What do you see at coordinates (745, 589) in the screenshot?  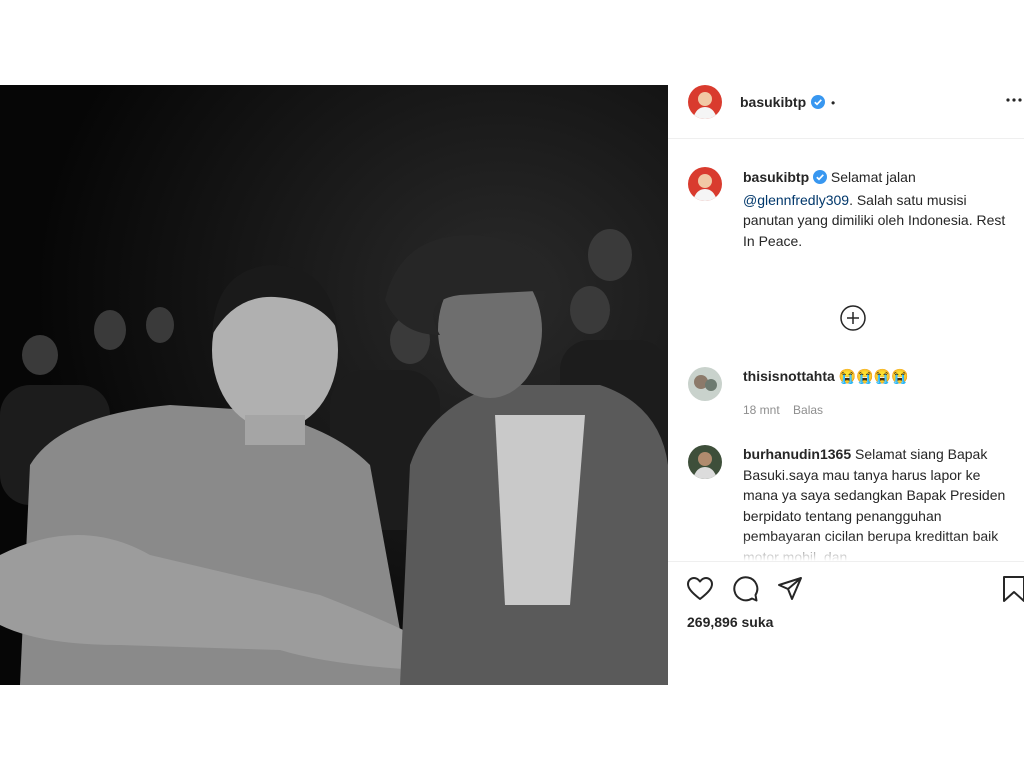 I see `comment-bubble-icon` at bounding box center [745, 589].